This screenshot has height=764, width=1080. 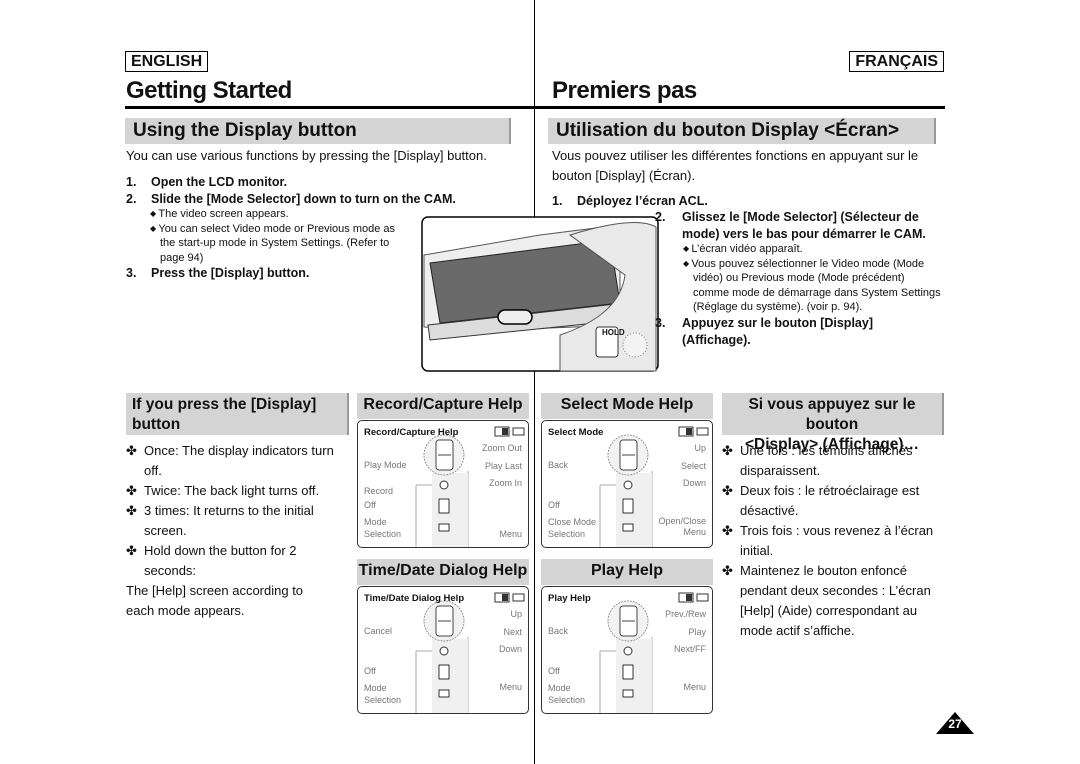 What do you see at coordinates (682, 521) in the screenshot?
I see `control-label-right: Open/Close` at bounding box center [682, 521].